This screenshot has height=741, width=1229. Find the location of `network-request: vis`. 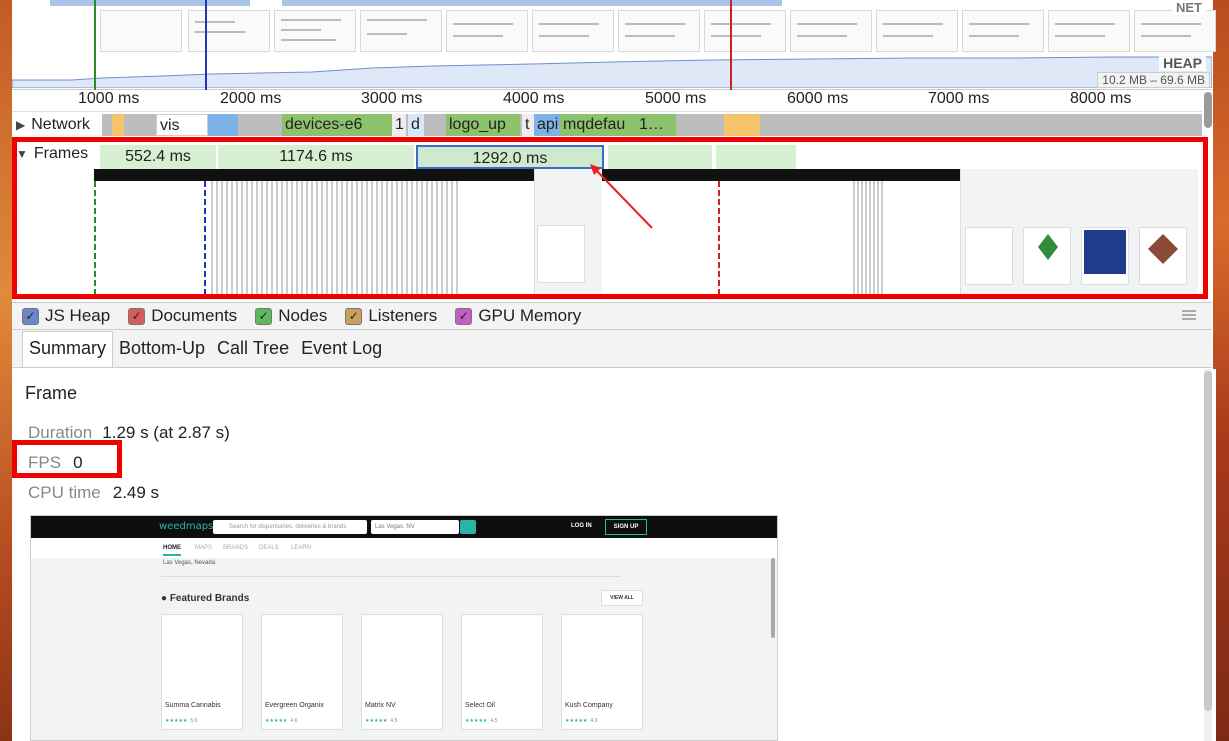

network-request: vis is located at coordinates (182, 125).